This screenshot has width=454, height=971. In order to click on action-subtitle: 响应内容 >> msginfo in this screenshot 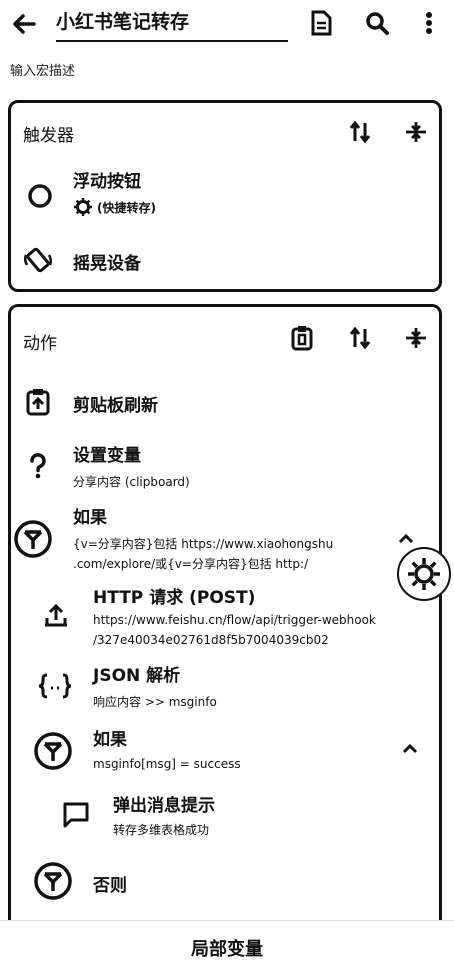, I will do `click(155, 702)`.